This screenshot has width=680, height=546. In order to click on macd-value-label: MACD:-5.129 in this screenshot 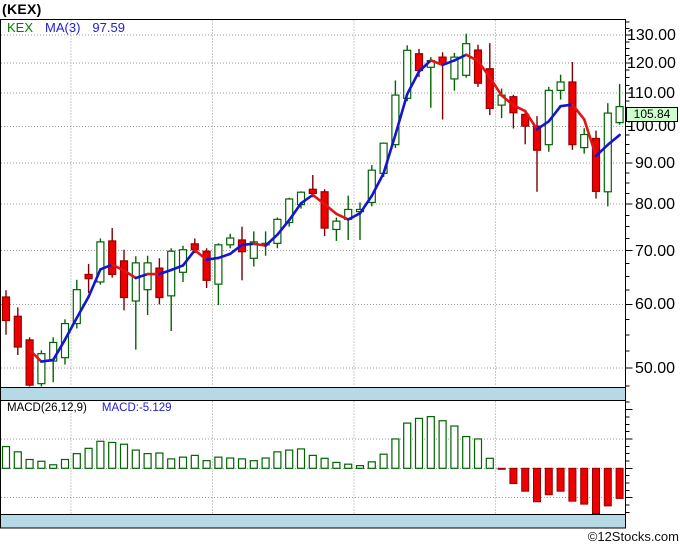, I will do `click(136, 408)`.